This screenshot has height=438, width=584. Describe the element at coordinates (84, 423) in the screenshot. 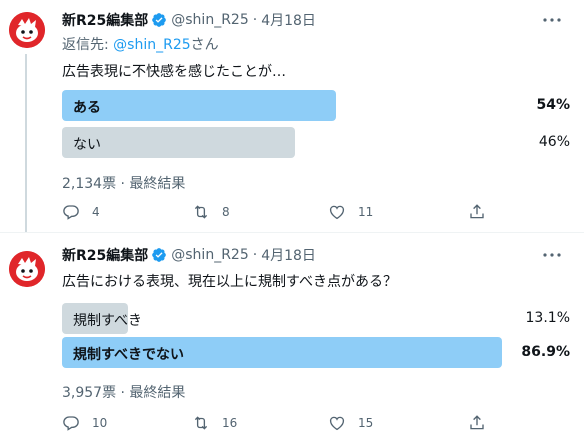

I see `reply-button: 10` at that location.